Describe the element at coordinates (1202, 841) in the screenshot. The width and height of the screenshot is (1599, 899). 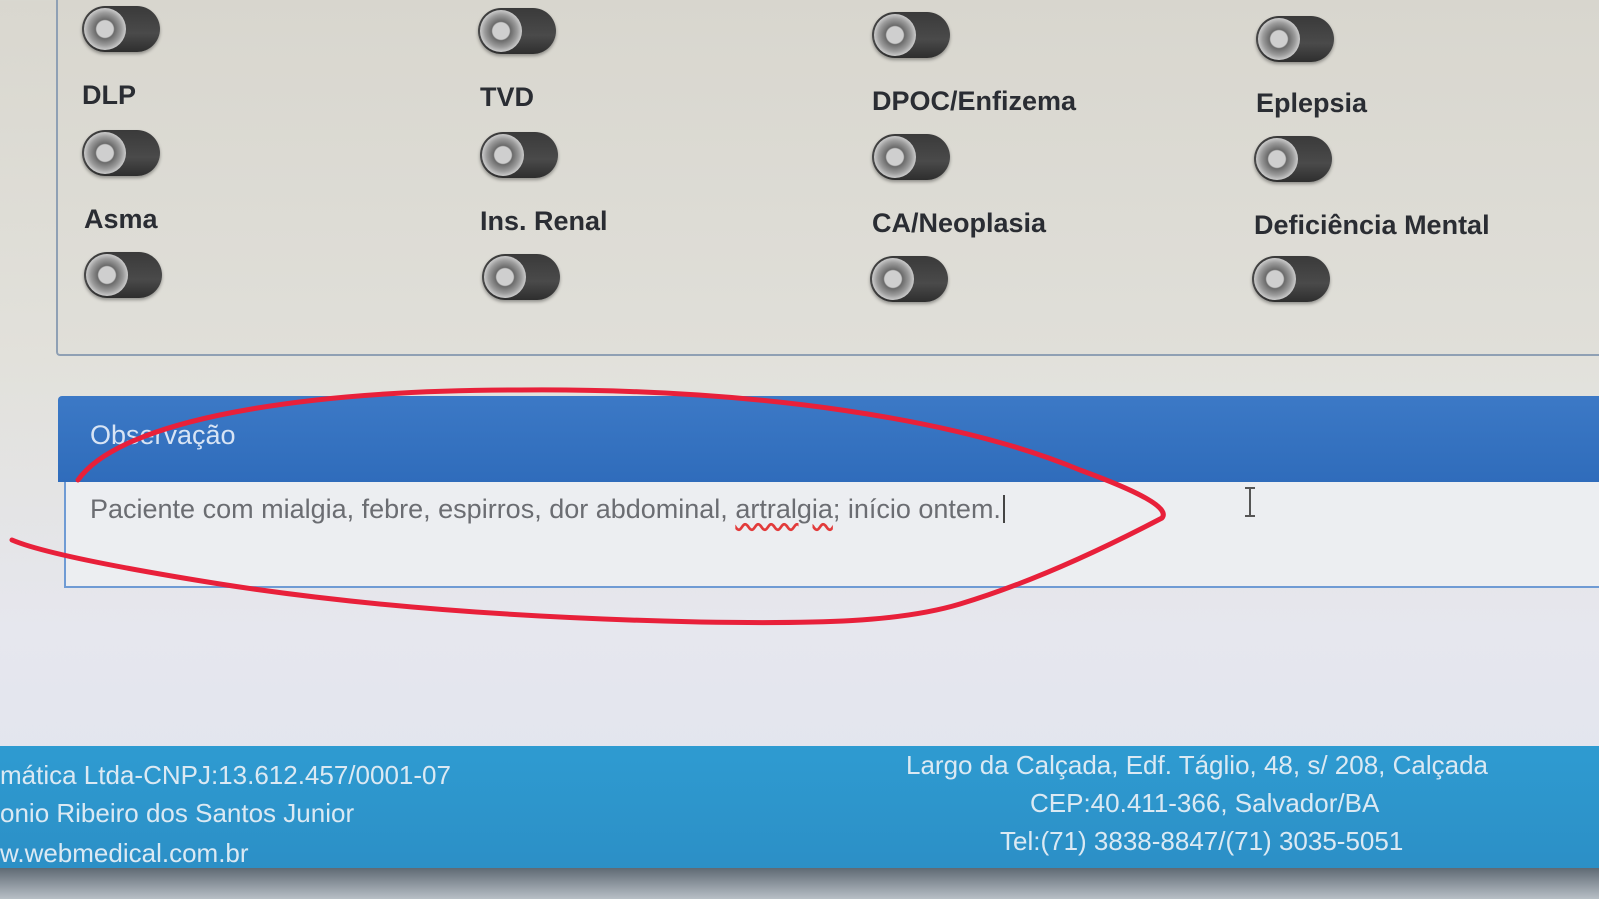
I see `footer-tel: Tel:(71) 3838-8847/(71) 3035-5051` at that location.